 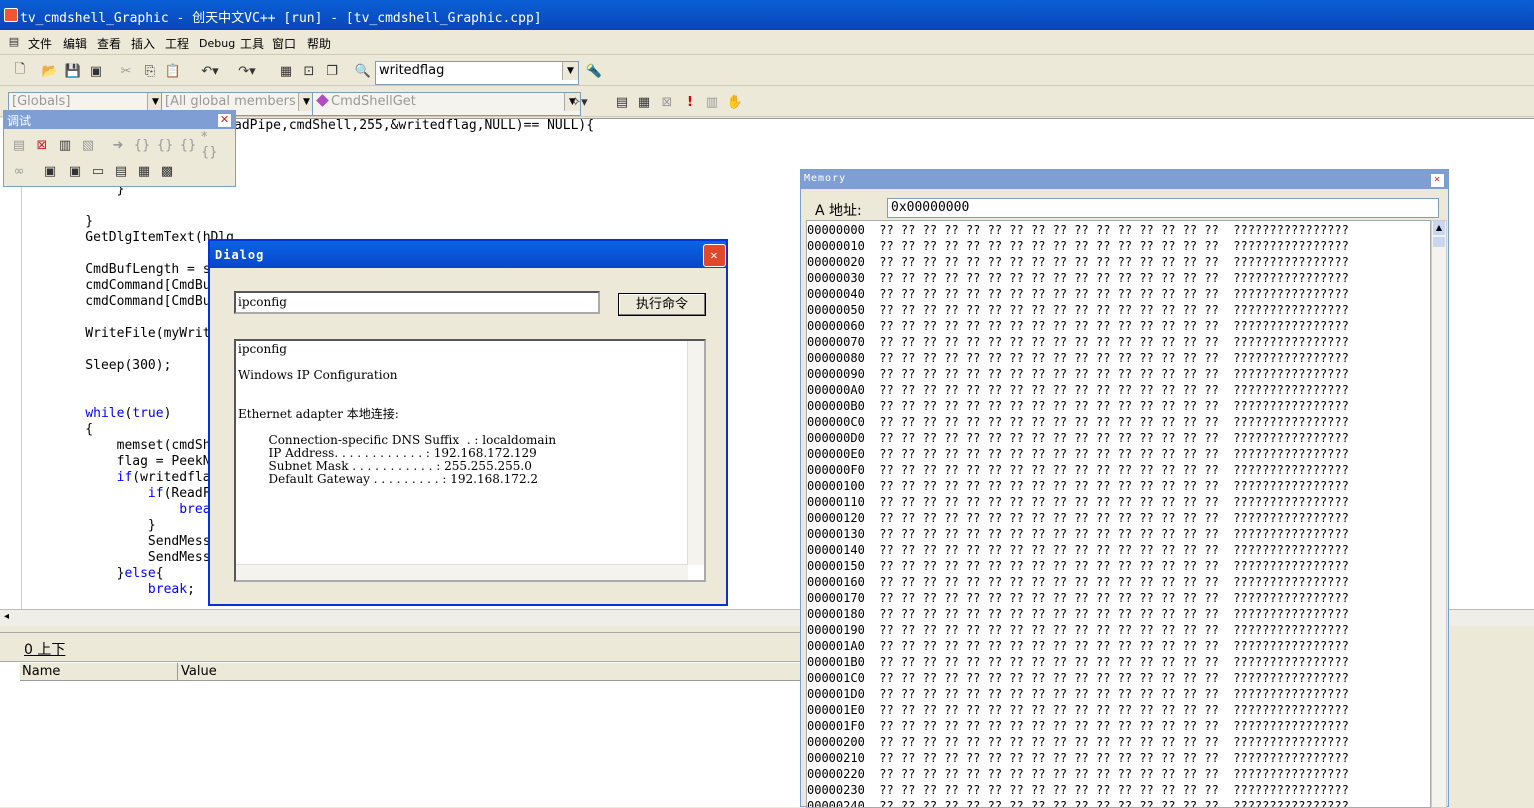 I want to click on disassembly-icon: ▩, so click(x=167, y=171).